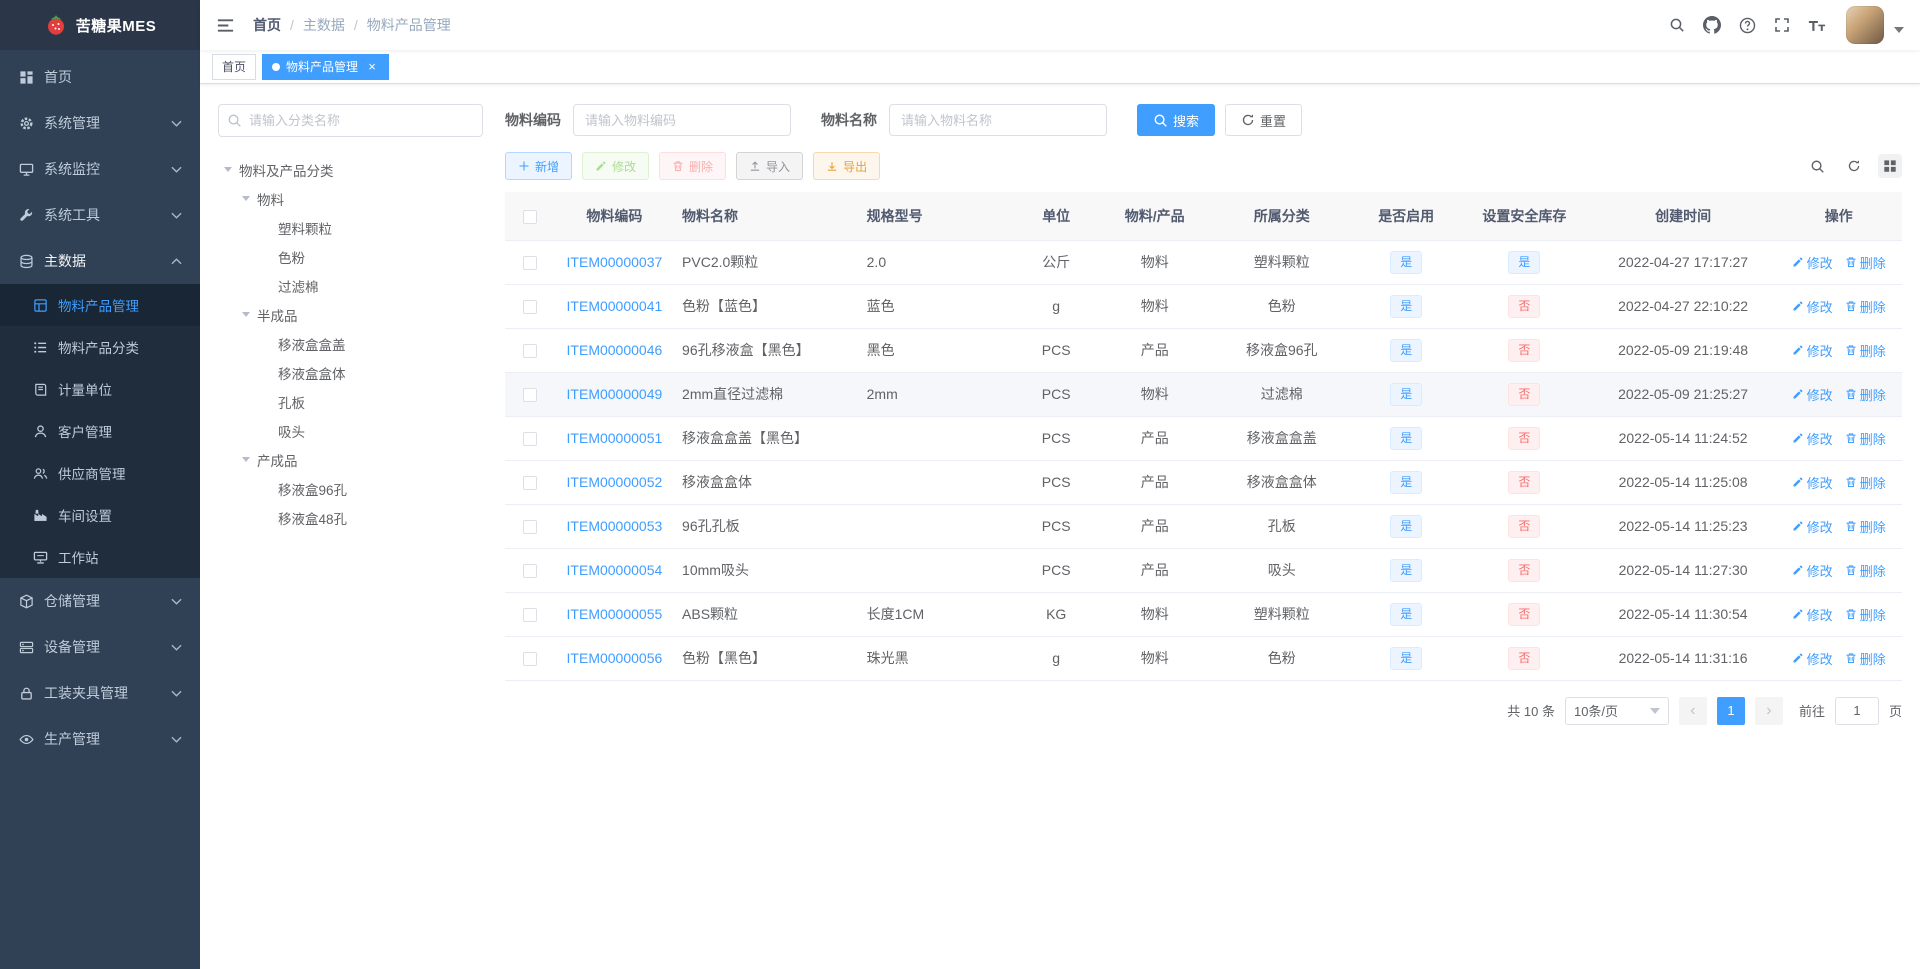 The width and height of the screenshot is (1920, 969). What do you see at coordinates (1782, 25) in the screenshot?
I see `fullscreen-icon` at bounding box center [1782, 25].